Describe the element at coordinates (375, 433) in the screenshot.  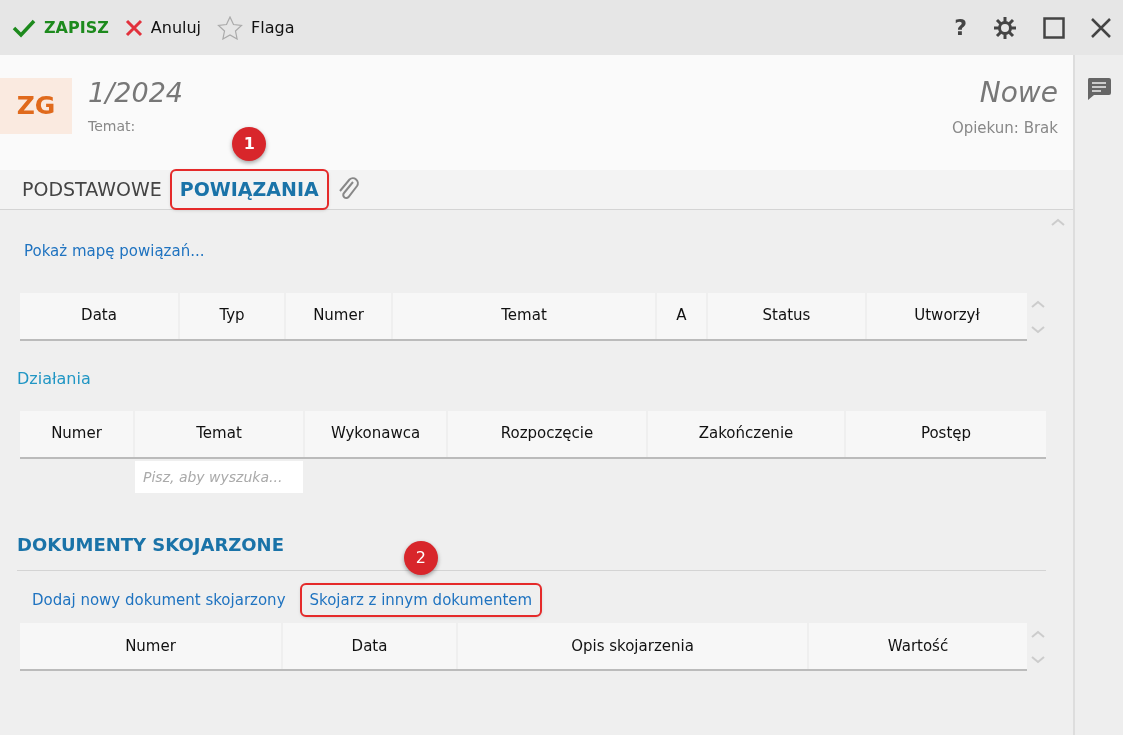
I see `column-header: Wykonawca` at that location.